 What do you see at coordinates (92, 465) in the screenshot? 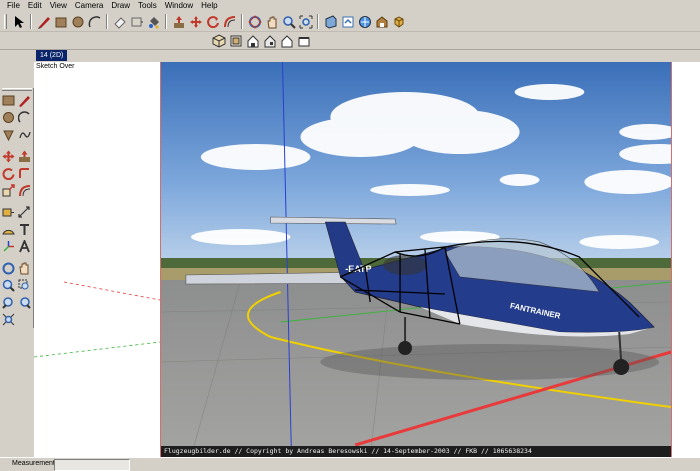
I see `measurements-input` at bounding box center [92, 465].